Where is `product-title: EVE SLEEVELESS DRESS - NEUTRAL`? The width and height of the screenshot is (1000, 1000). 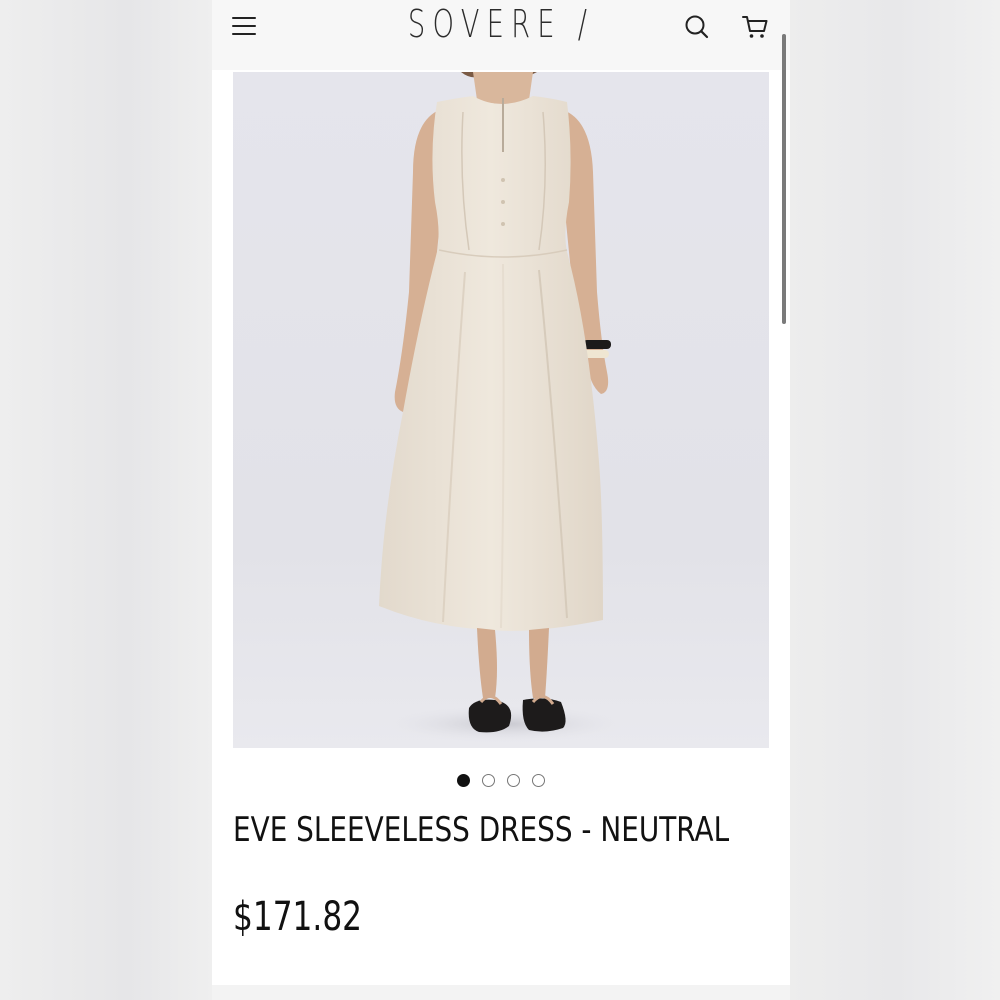
product-title: EVE SLEEVELESS DRESS - NEUTRAL is located at coordinates (481, 830).